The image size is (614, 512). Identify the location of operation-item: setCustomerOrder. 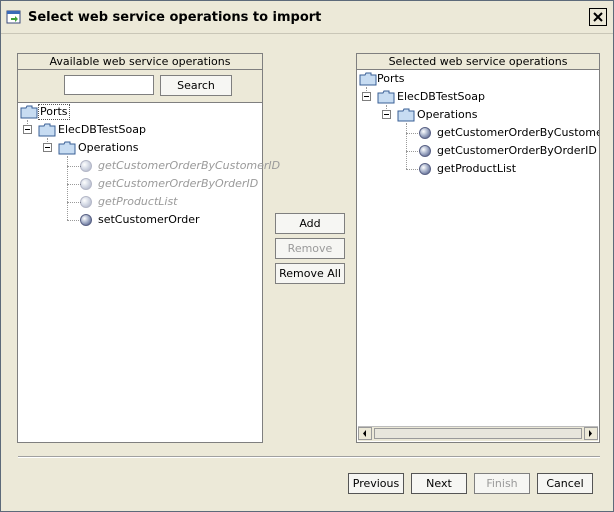
(140, 220).